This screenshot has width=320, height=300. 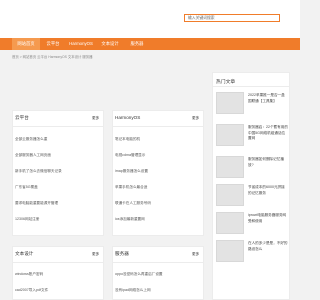 I want to click on list-item: 要求电脑能重要能源开管理, so click(x=58, y=203).